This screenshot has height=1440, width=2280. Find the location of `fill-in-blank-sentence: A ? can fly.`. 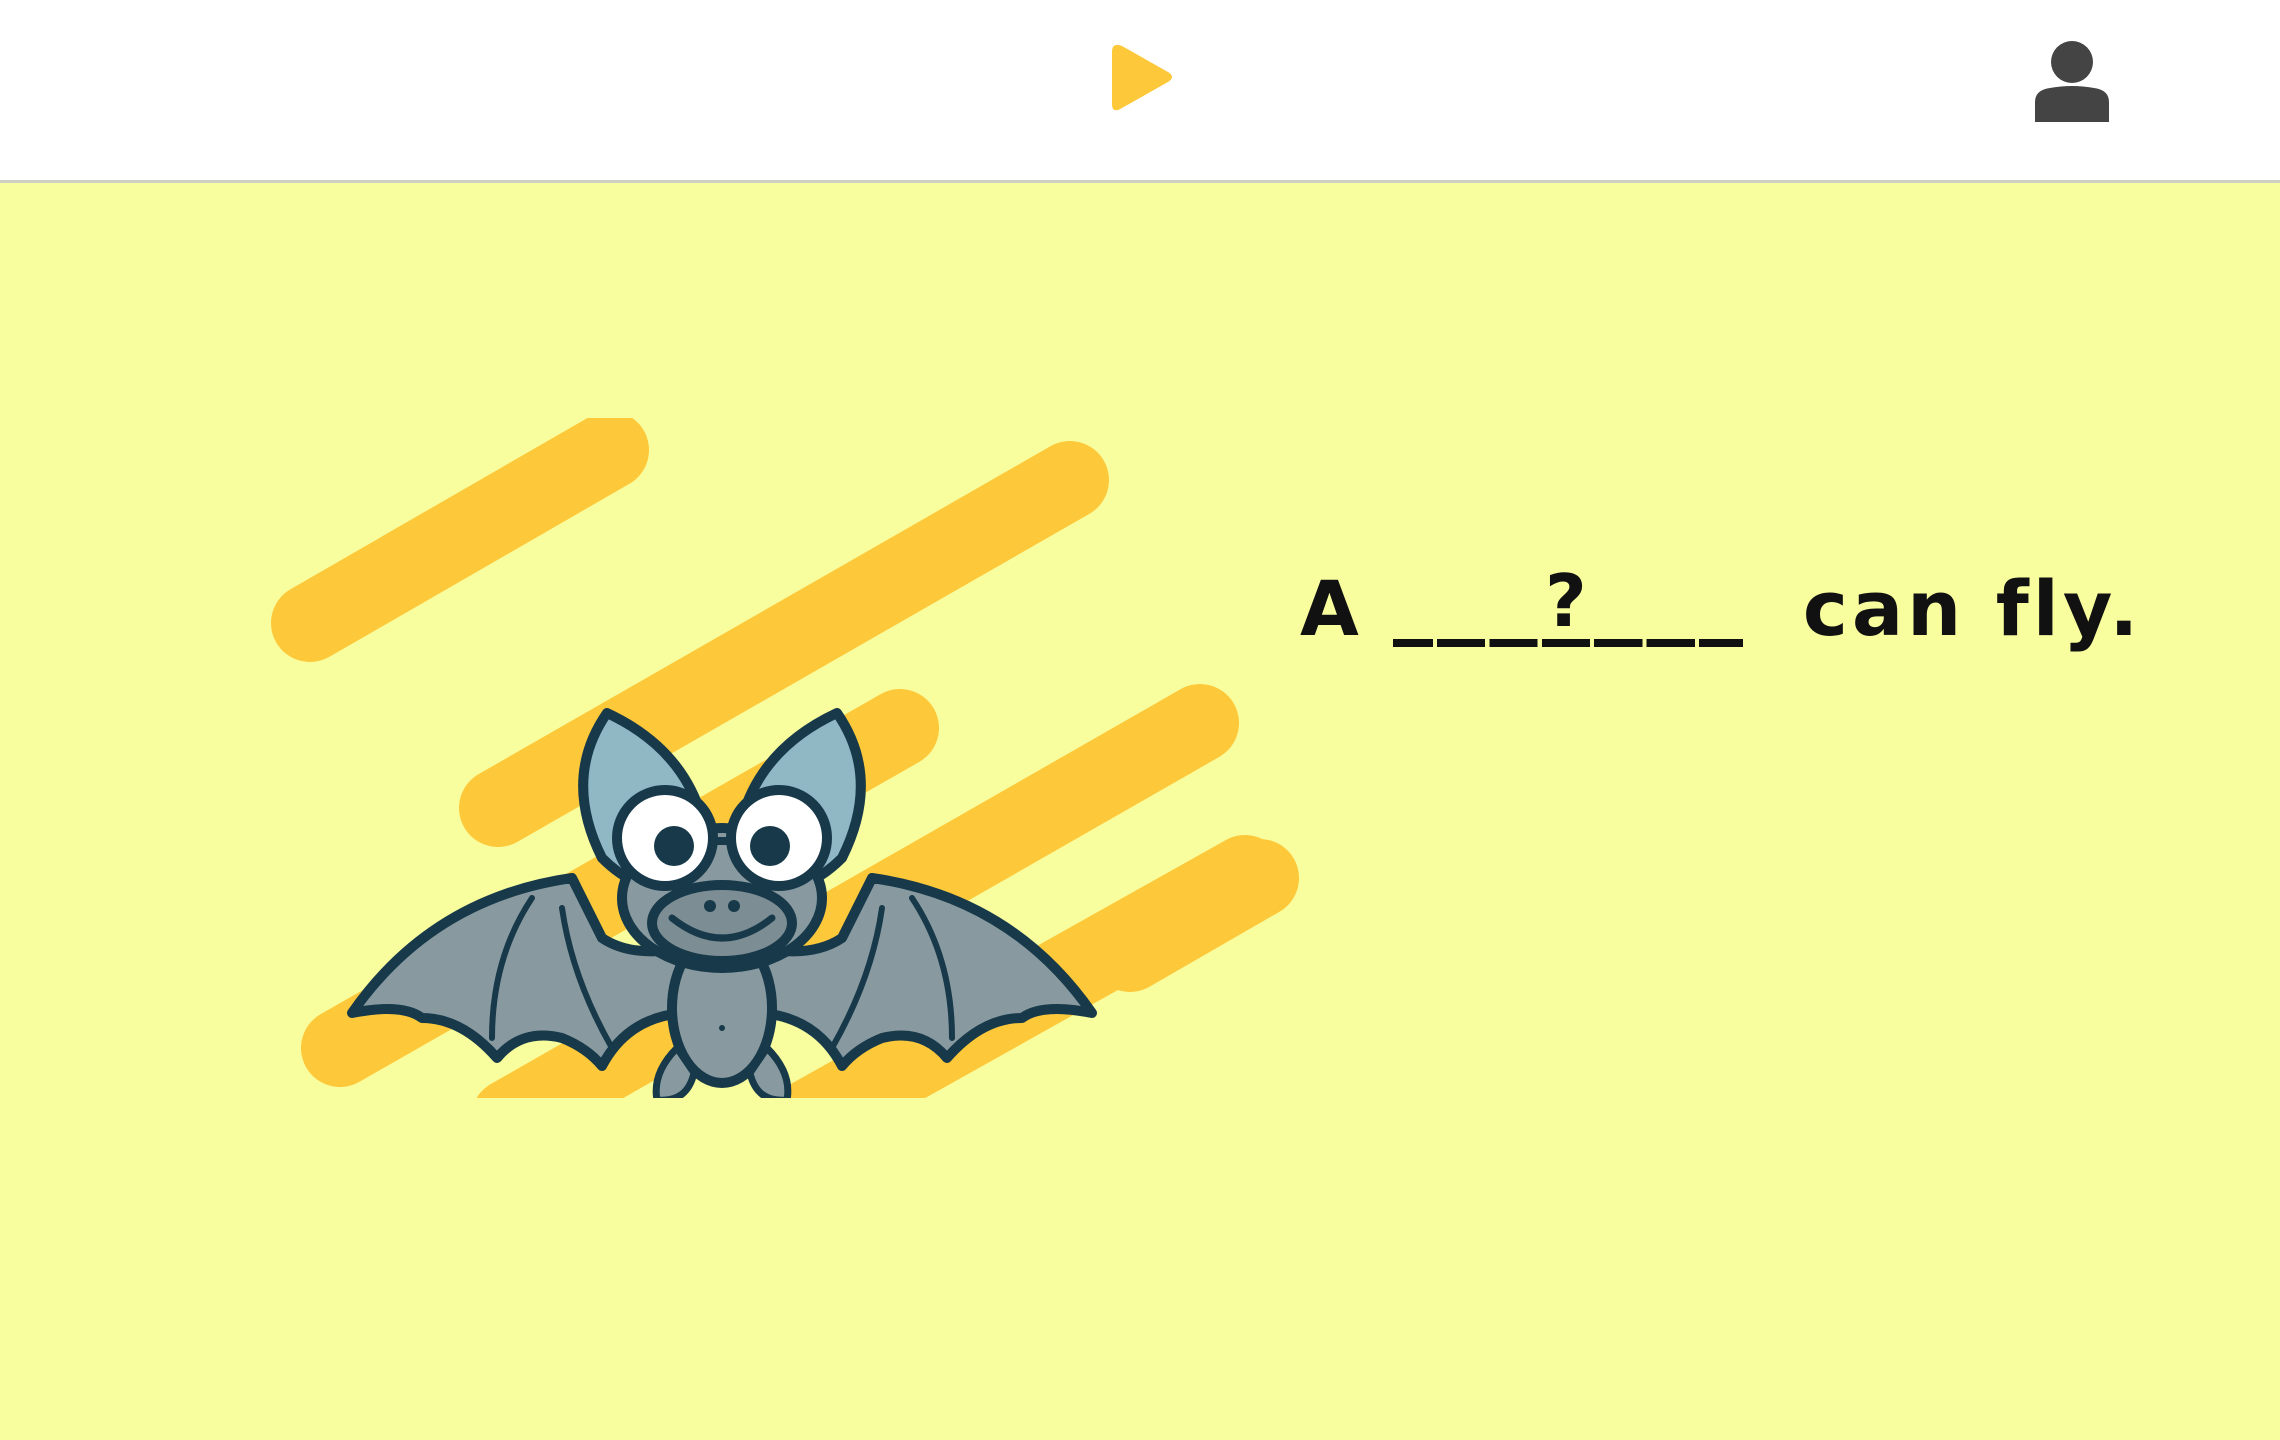

fill-in-blank-sentence: A ? can fly. is located at coordinates (1721, 583).